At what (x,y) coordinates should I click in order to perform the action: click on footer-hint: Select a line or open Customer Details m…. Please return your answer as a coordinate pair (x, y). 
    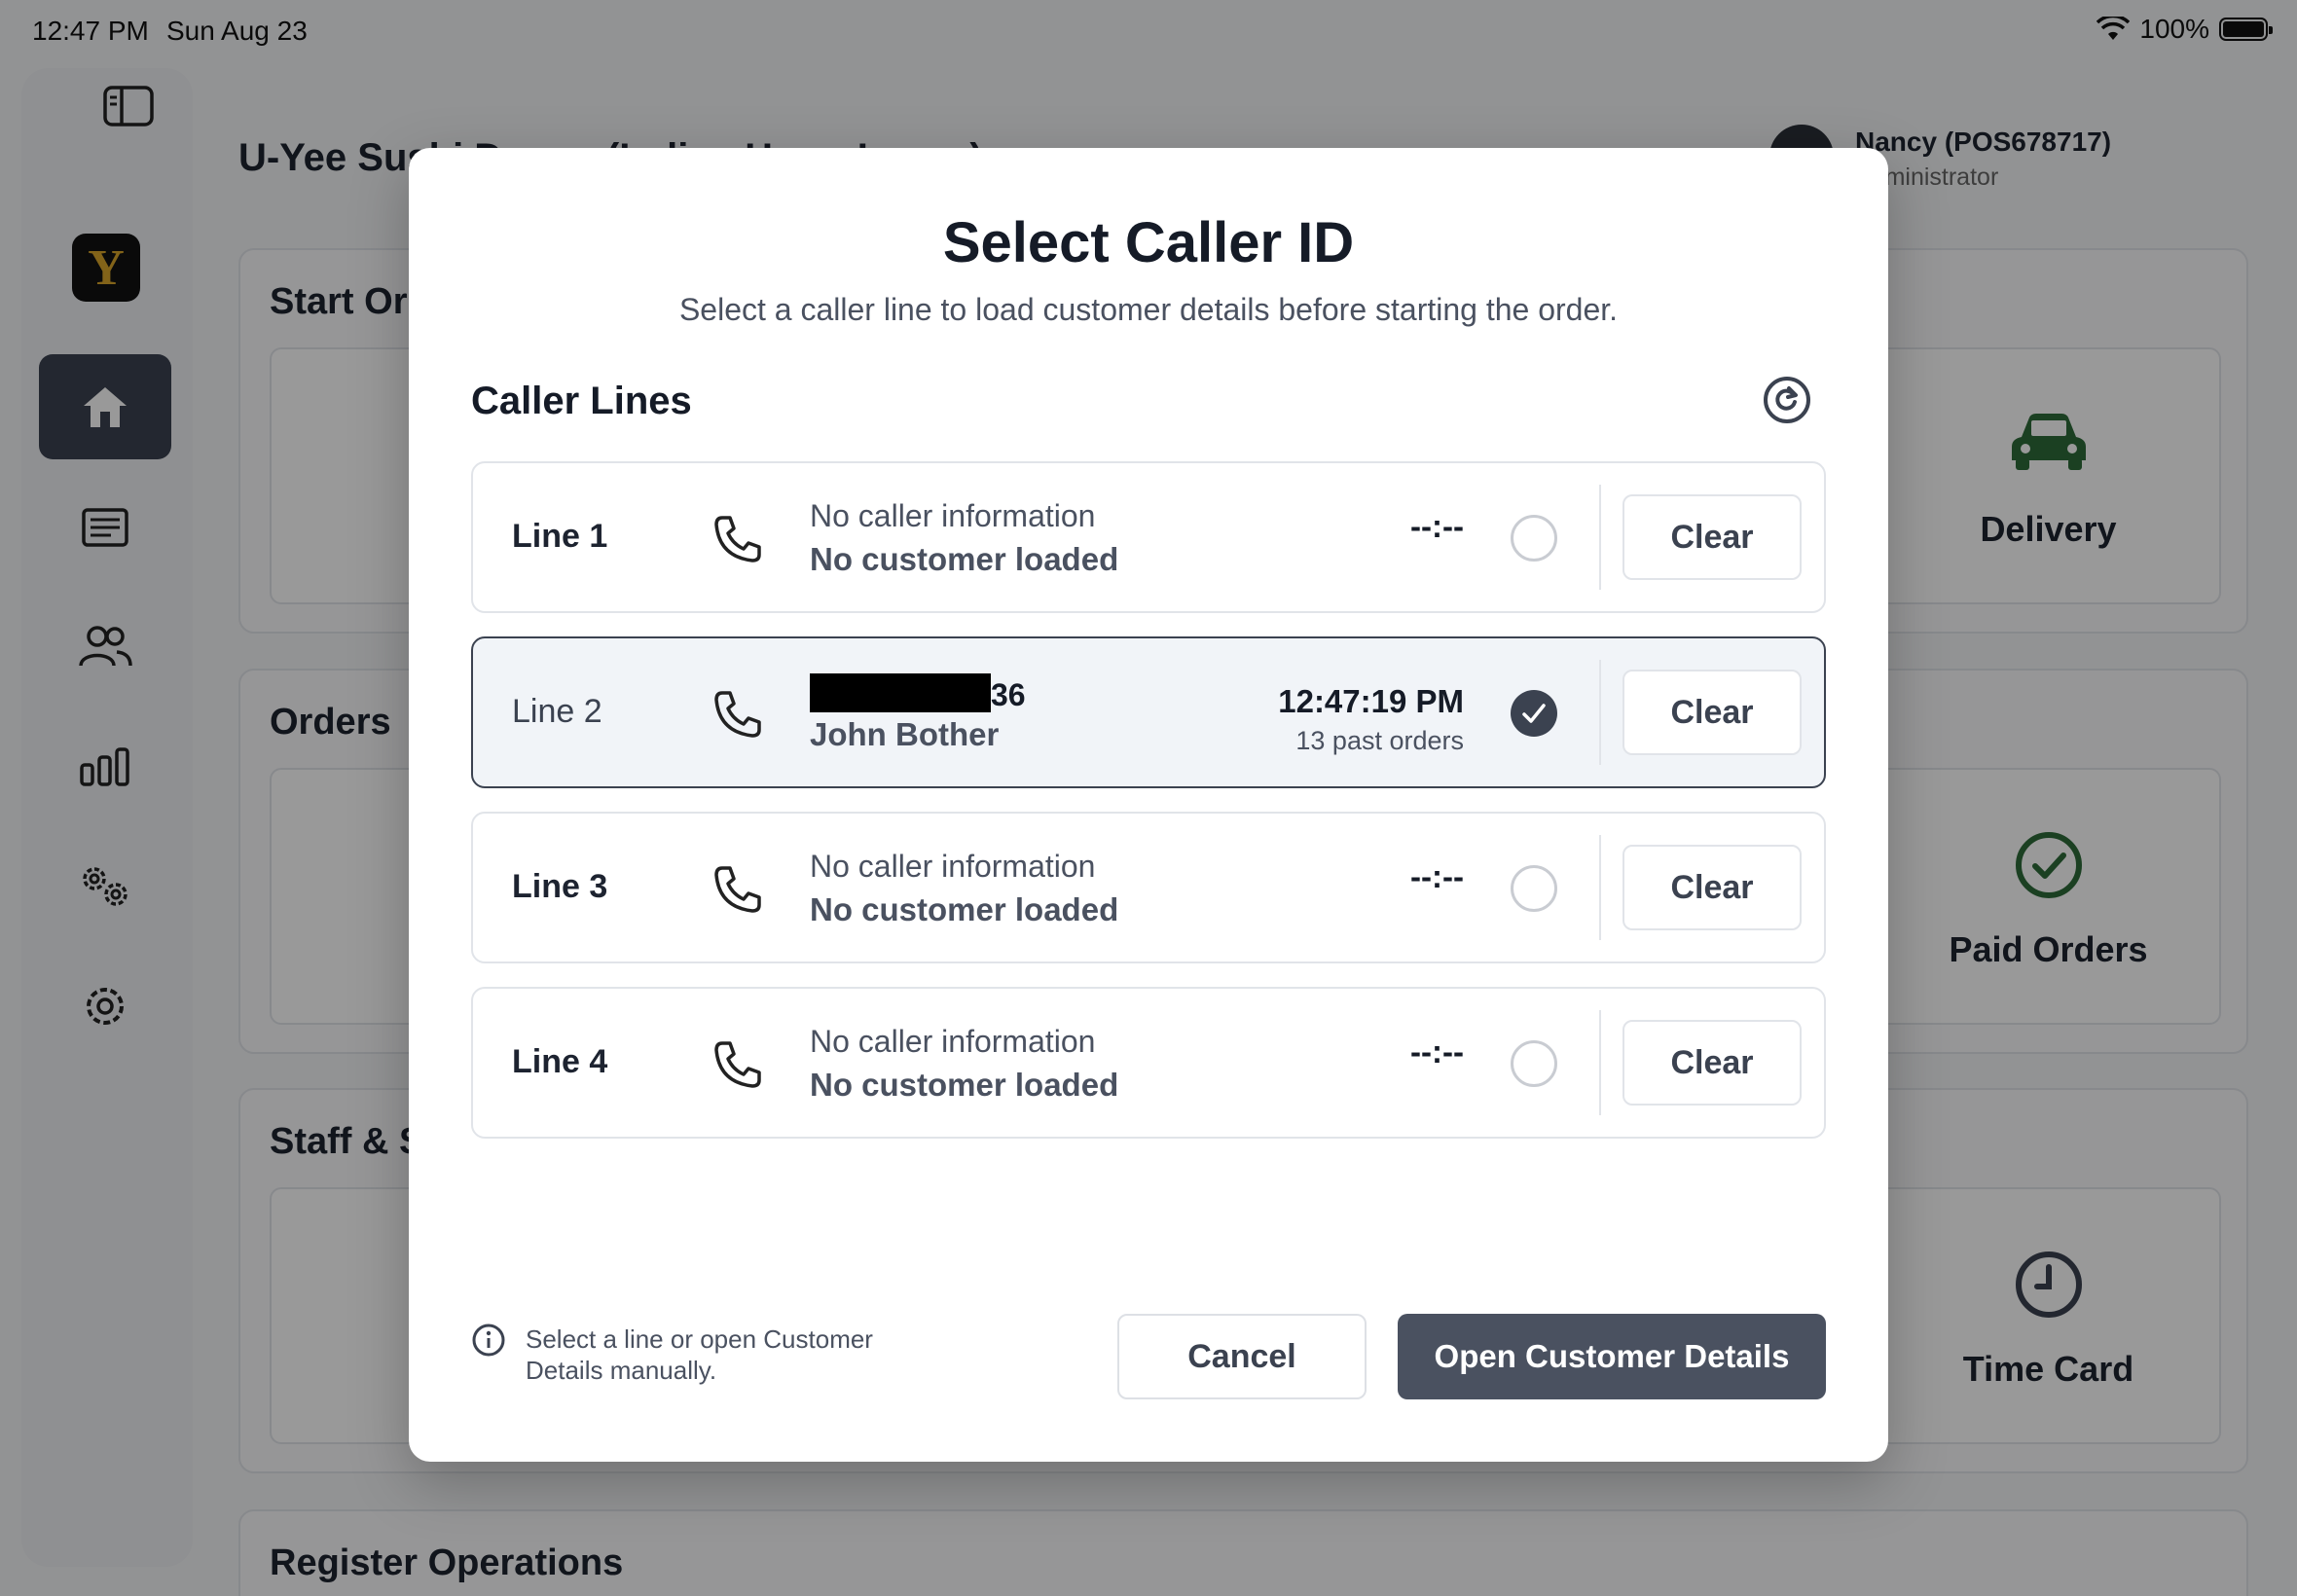
    Looking at the image, I should click on (695, 1355).